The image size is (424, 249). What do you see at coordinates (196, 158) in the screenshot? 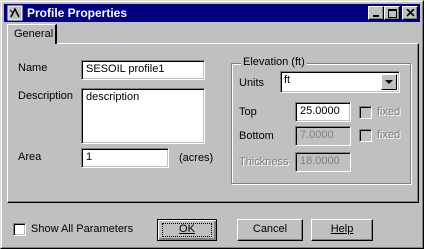
I see `area-unit-label: (acres)` at bounding box center [196, 158].